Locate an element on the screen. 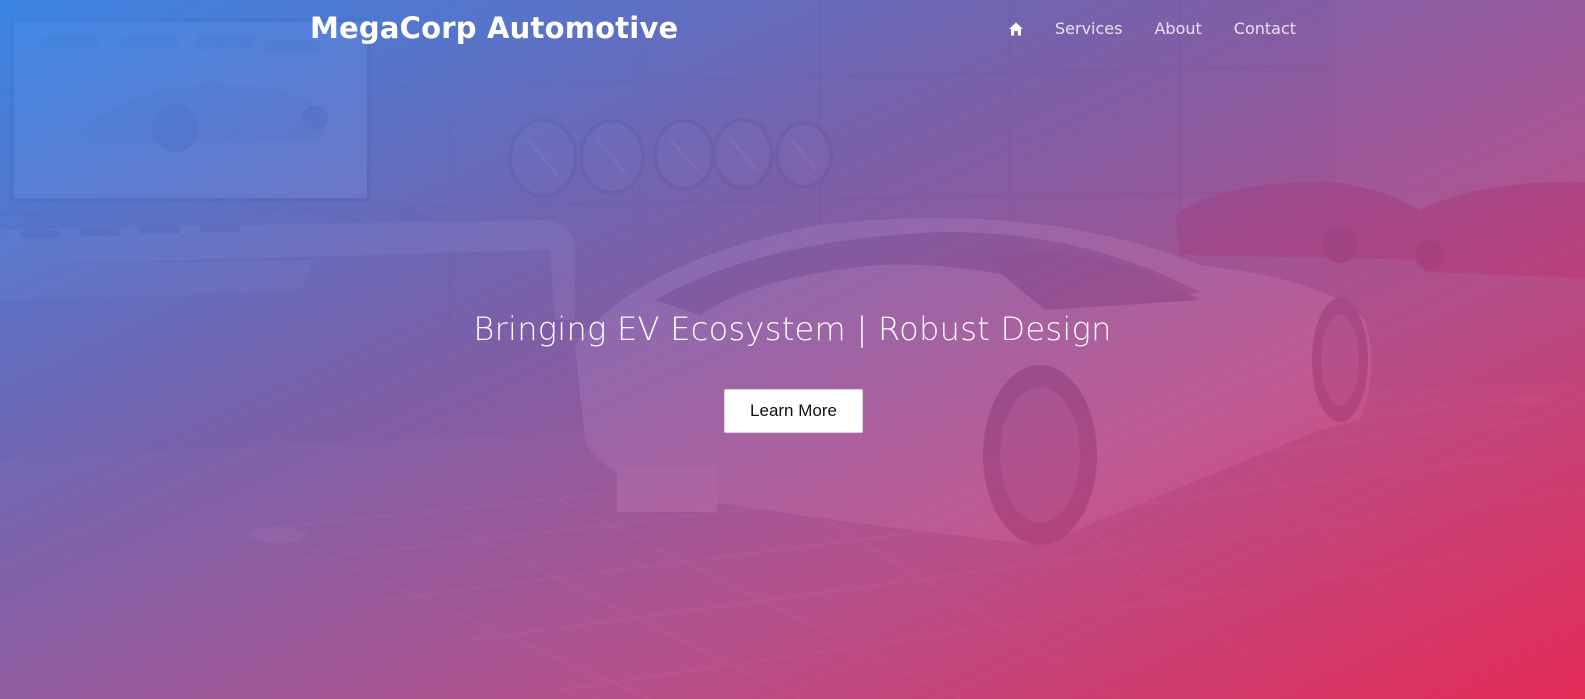 The height and width of the screenshot is (699, 1585). hero-headline: Bringing EV Ecosystem | Robust Design is located at coordinates (792, 329).